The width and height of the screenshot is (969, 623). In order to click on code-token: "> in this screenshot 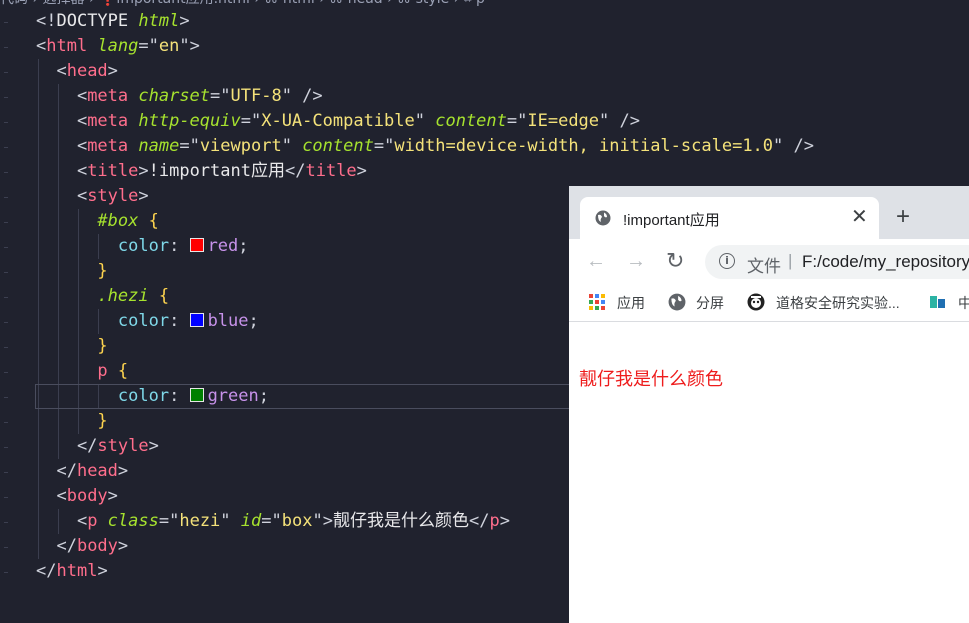, I will do `click(322, 521)`.